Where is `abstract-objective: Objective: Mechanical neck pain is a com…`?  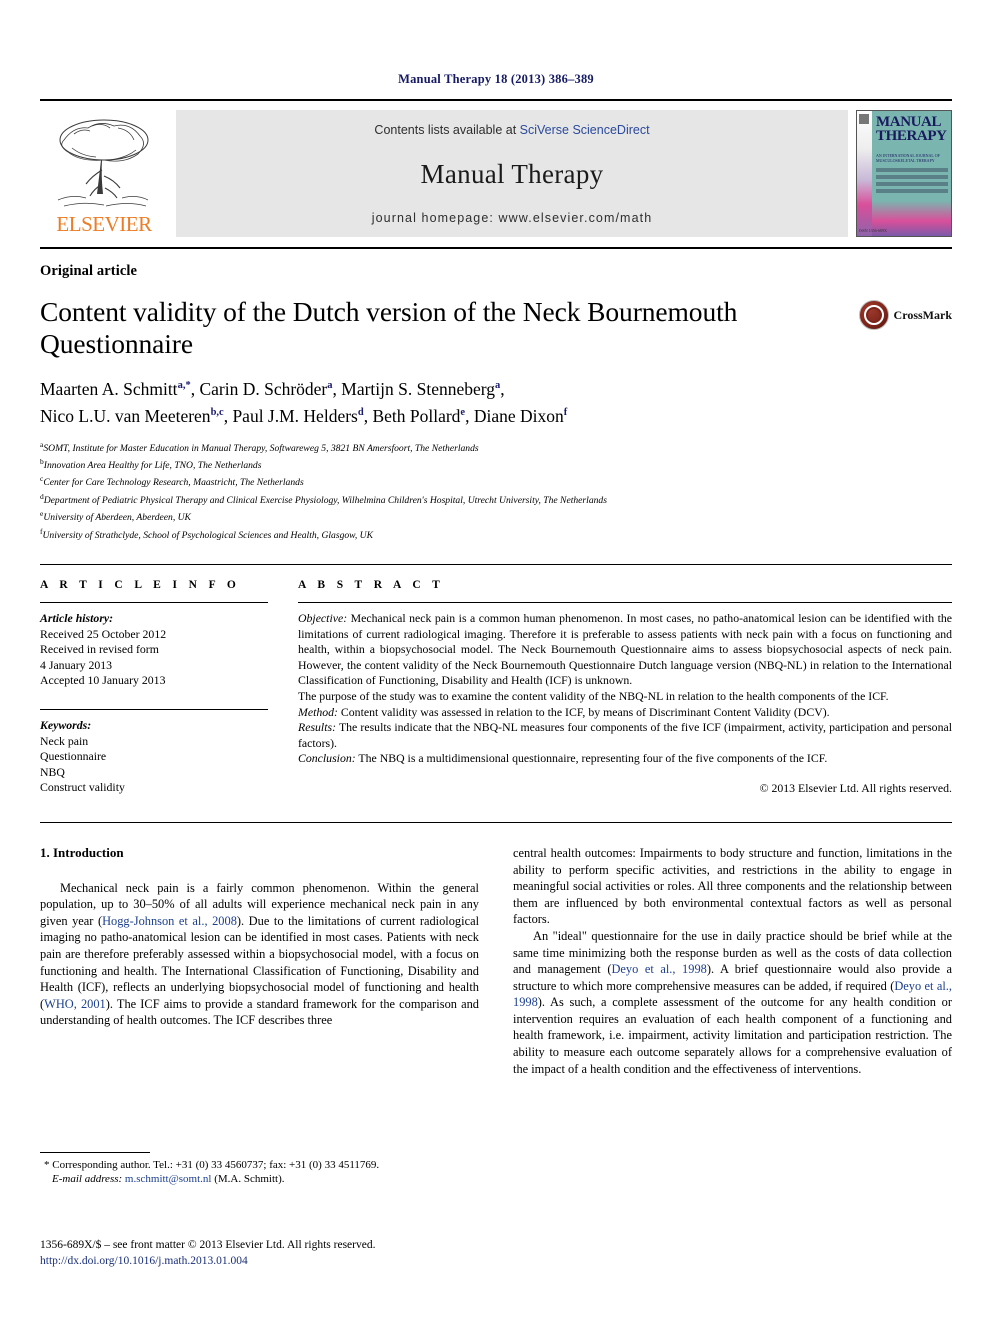
abstract-objective: Objective: Mechanical neck pain is a com… is located at coordinates (625, 650).